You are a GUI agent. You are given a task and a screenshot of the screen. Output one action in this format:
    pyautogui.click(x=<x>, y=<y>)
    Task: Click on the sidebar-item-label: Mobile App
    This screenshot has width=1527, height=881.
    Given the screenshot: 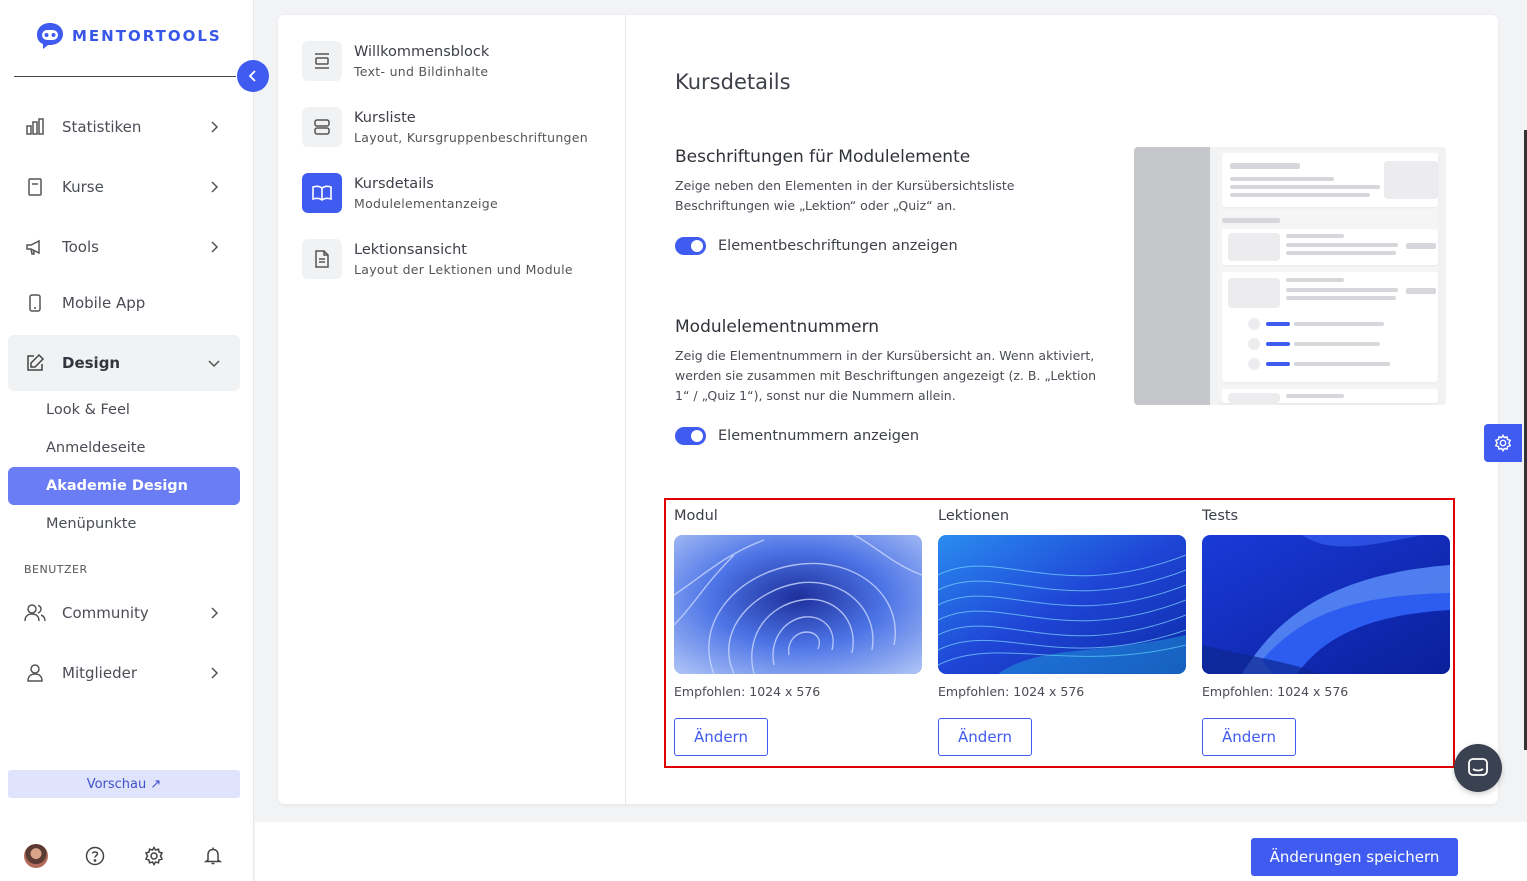 What is the action you would take?
    pyautogui.click(x=104, y=303)
    